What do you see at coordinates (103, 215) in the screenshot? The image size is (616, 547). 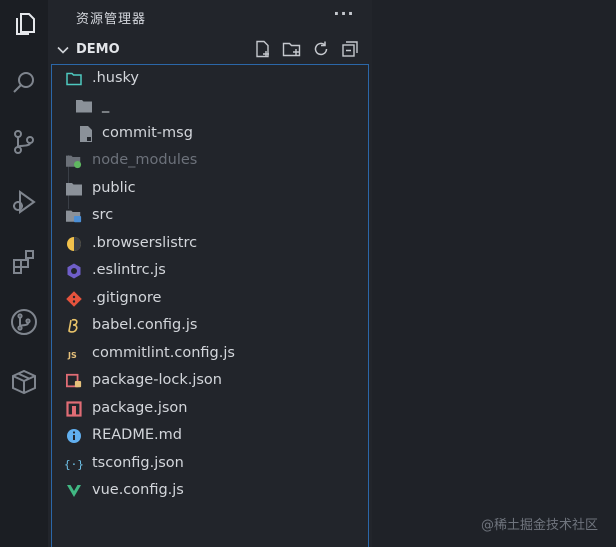 I see `tree-item-label: src` at bounding box center [103, 215].